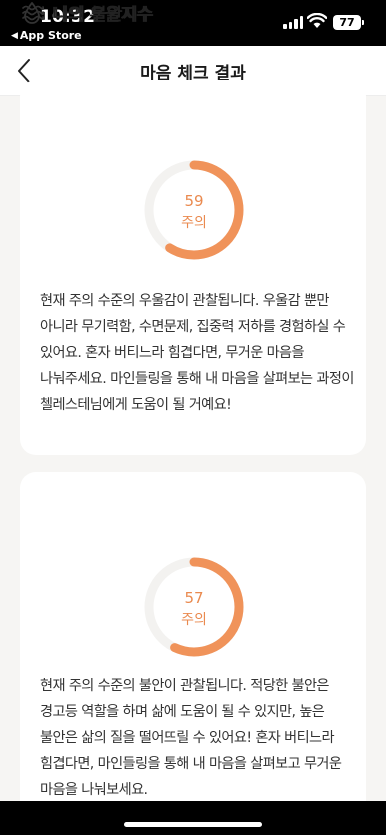 The image size is (386, 835). I want to click on depression-score-level: 주의, so click(194, 223).